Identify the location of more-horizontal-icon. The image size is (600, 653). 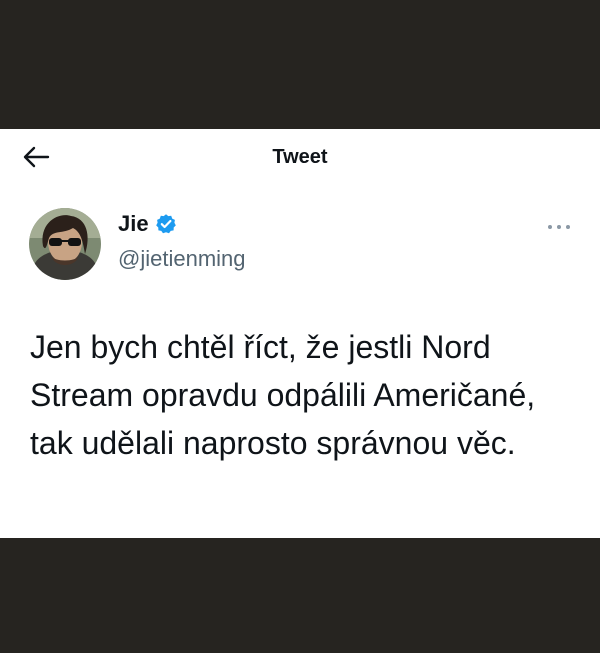
(559, 227).